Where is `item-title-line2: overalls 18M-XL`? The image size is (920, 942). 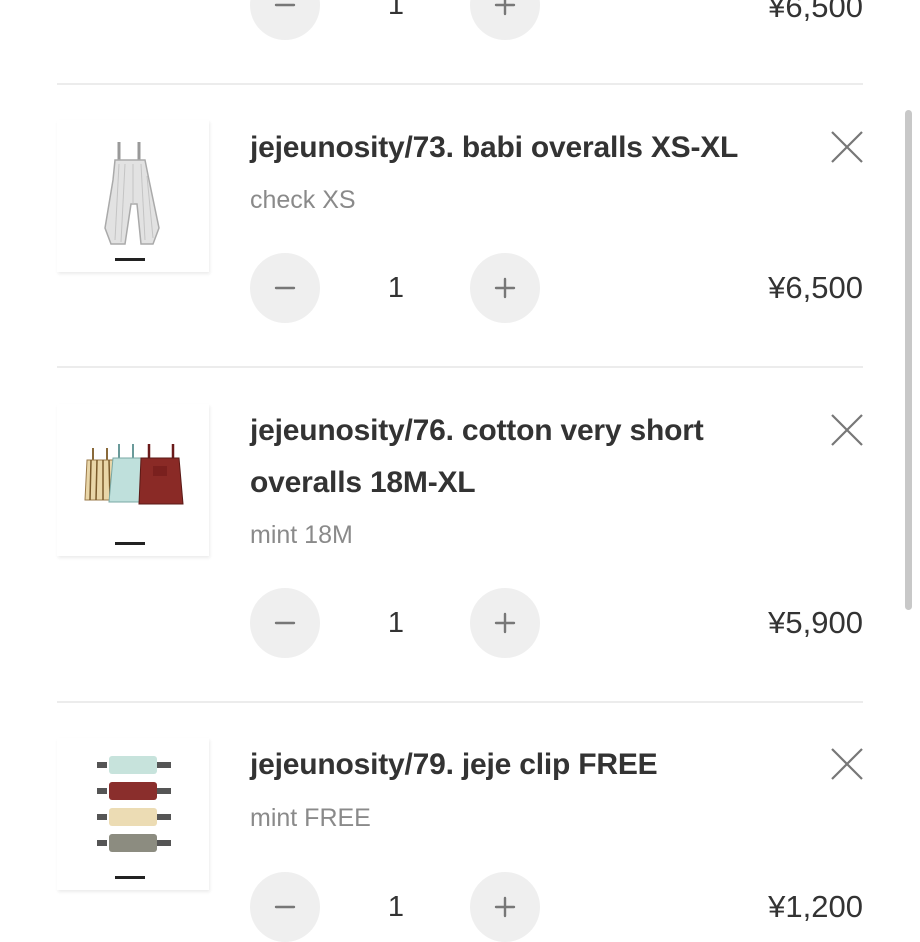
item-title-line2: overalls 18M-XL is located at coordinates (520, 483).